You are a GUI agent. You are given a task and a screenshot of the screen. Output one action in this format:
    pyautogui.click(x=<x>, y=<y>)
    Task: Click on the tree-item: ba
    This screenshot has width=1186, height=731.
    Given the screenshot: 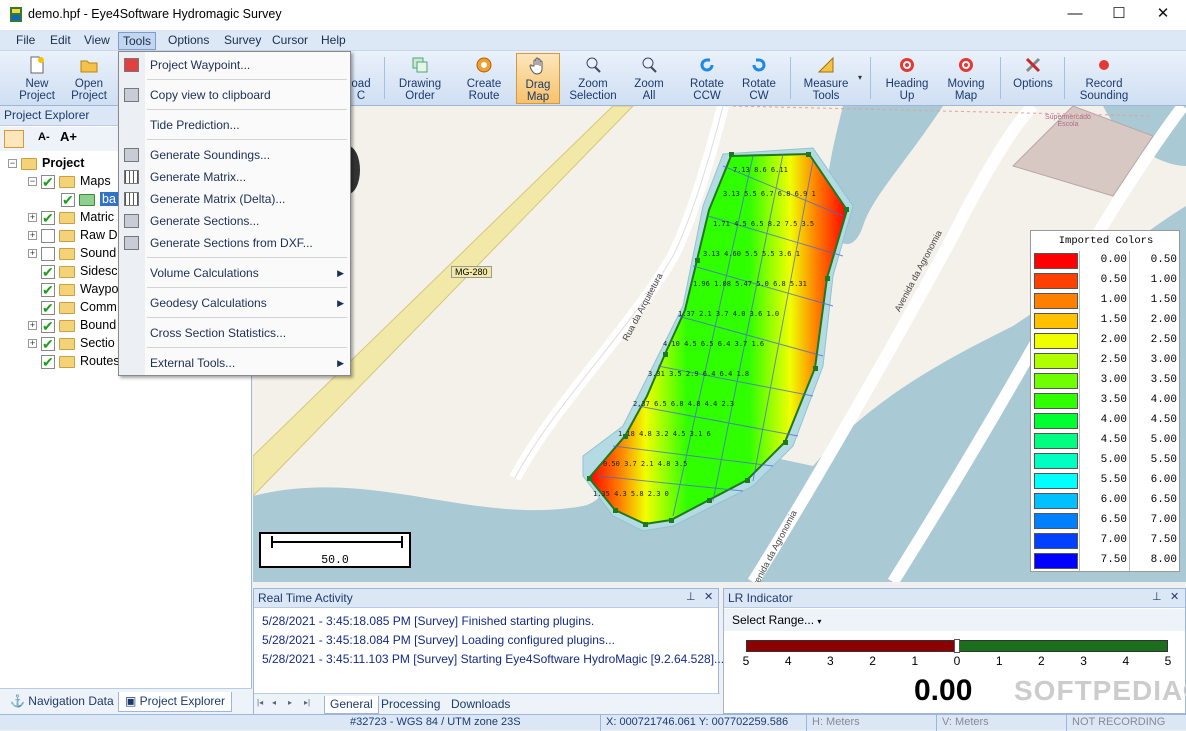 What is the action you would take?
    pyautogui.click(x=83, y=199)
    